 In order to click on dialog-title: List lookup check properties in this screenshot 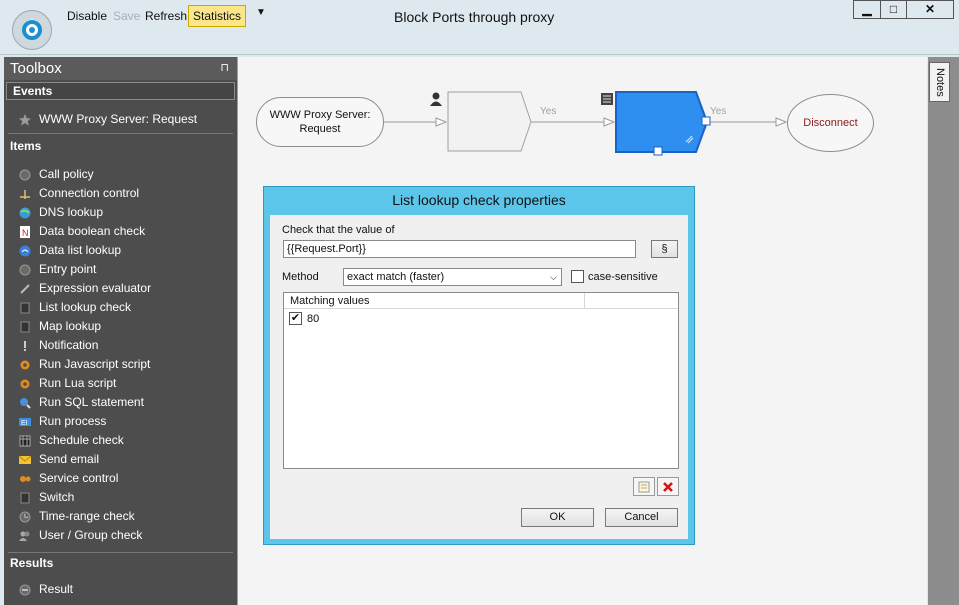, I will do `click(479, 200)`.